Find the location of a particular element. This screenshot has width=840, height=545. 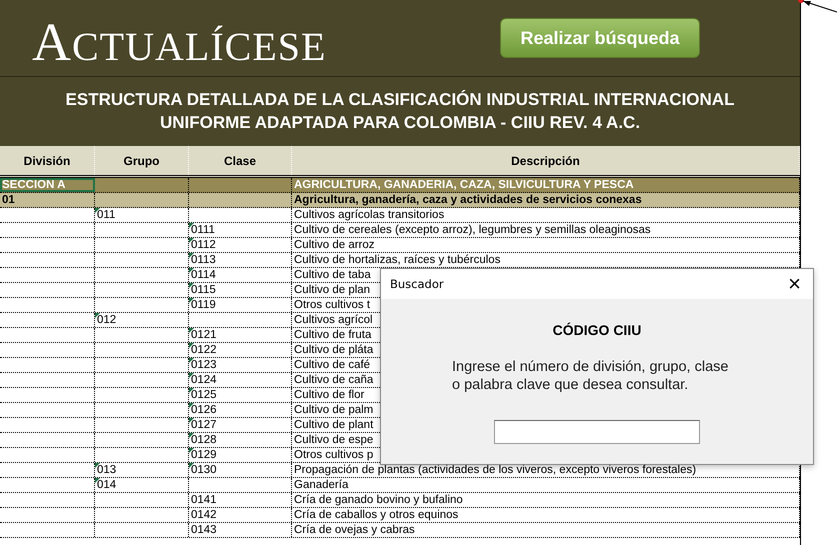

table-cell: 0141 is located at coordinates (240, 500).